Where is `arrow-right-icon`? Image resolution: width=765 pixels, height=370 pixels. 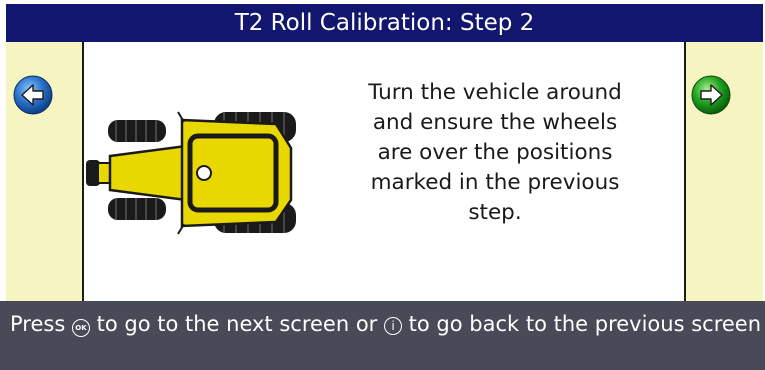 arrow-right-icon is located at coordinates (711, 95).